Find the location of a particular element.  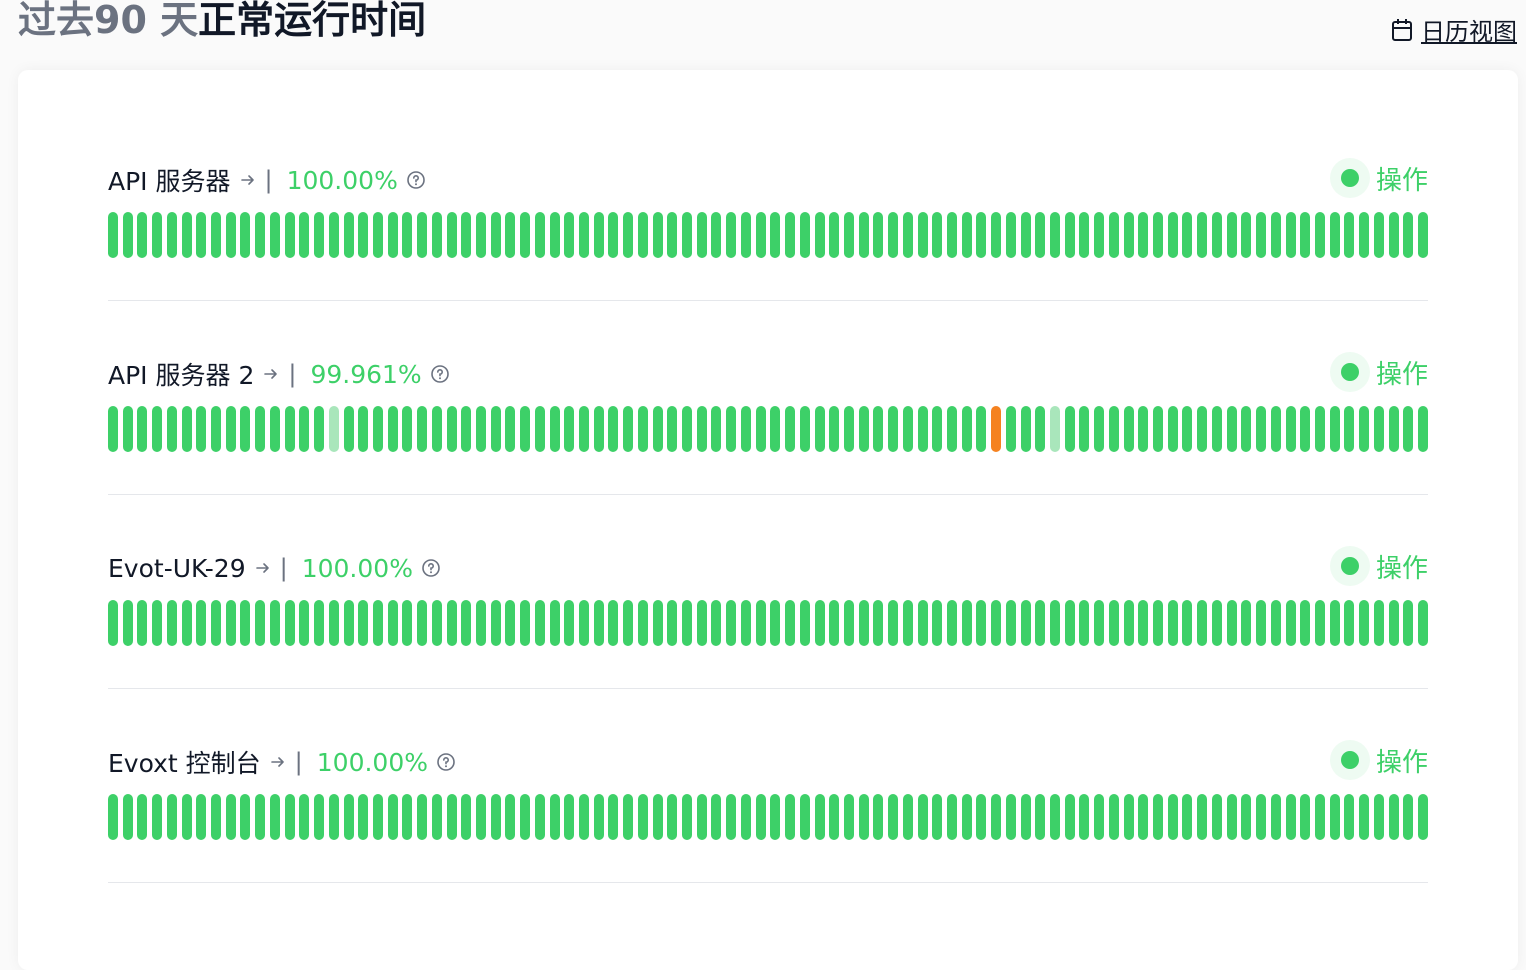

help-circle-icon is located at coordinates (431, 568).